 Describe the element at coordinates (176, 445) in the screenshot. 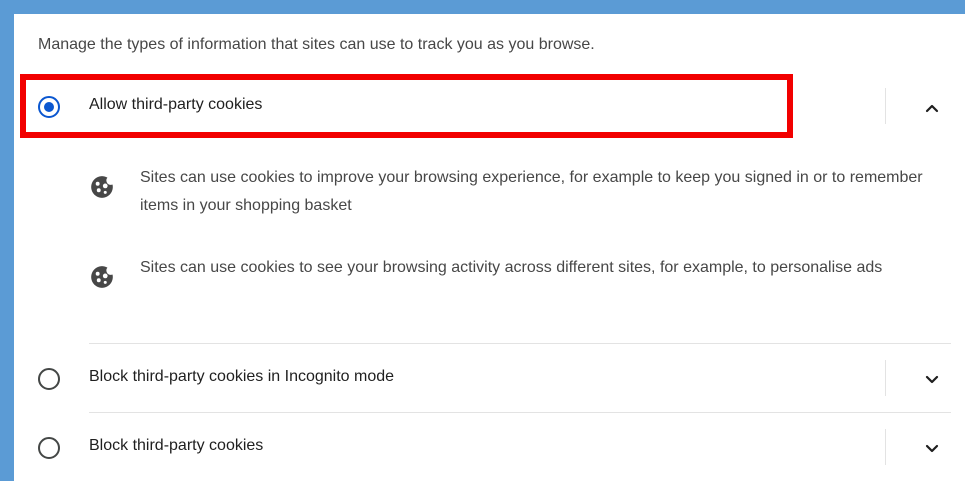

I see `block-third-party-label: Block third-party cookies` at that location.